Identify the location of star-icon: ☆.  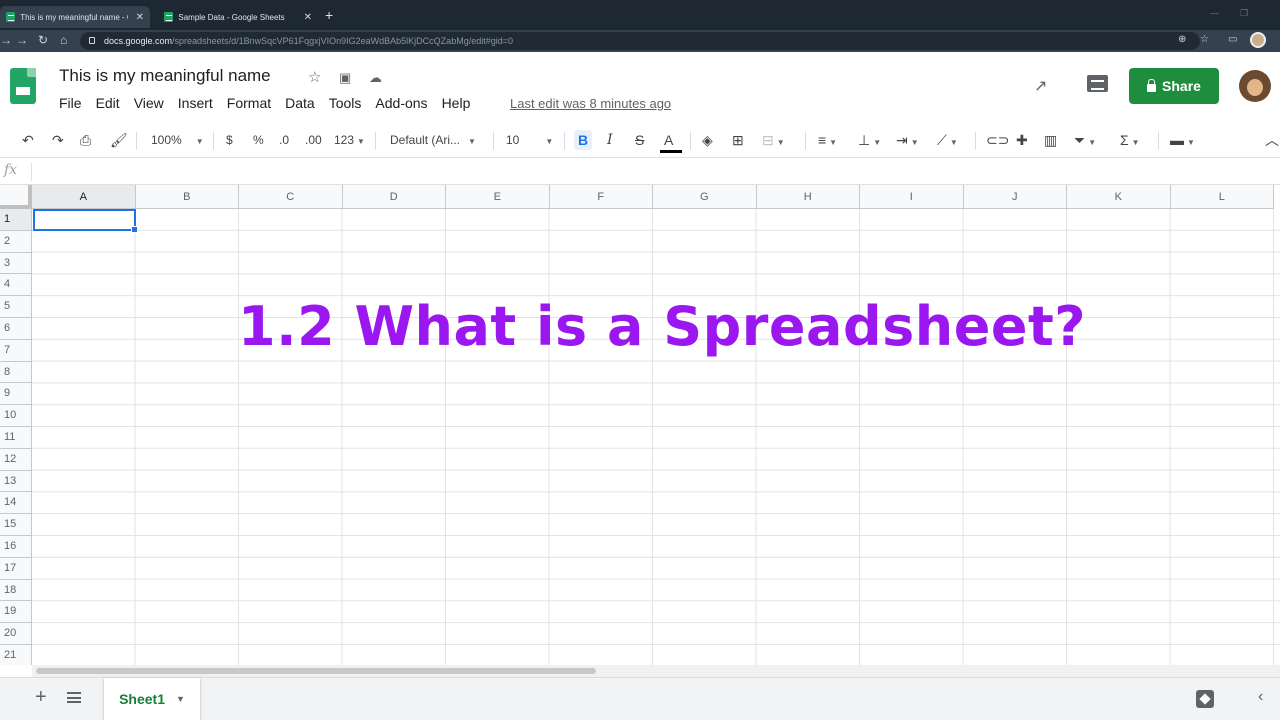
(314, 77).